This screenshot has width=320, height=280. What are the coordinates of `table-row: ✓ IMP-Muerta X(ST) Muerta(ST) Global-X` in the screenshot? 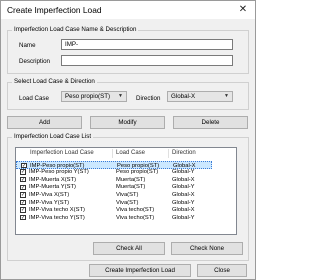 It's located at (114, 180).